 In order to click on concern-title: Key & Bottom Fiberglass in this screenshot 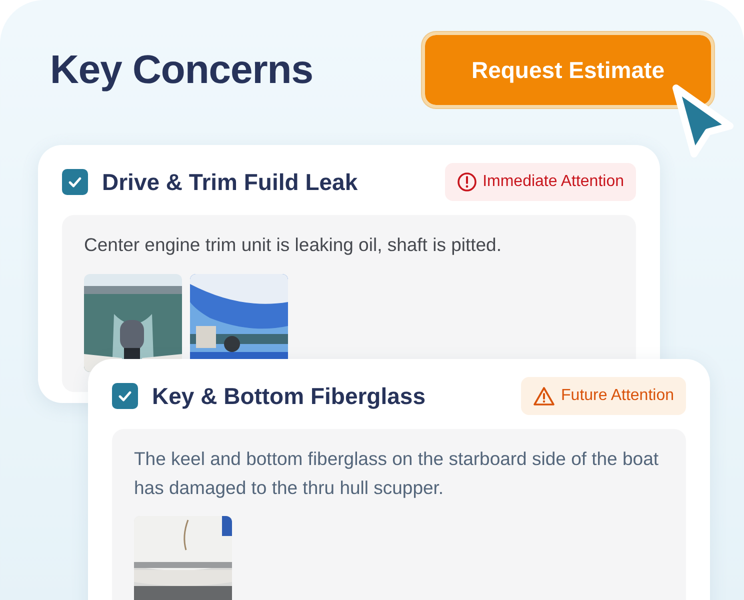, I will do `click(289, 396)`.